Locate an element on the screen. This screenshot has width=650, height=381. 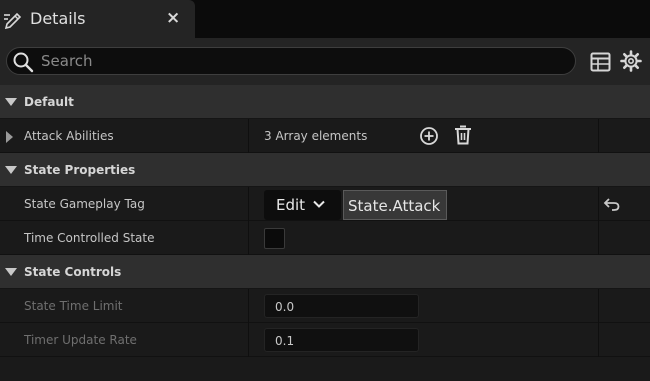
edit-tag-dropdown: Edit is located at coordinates (302, 205).